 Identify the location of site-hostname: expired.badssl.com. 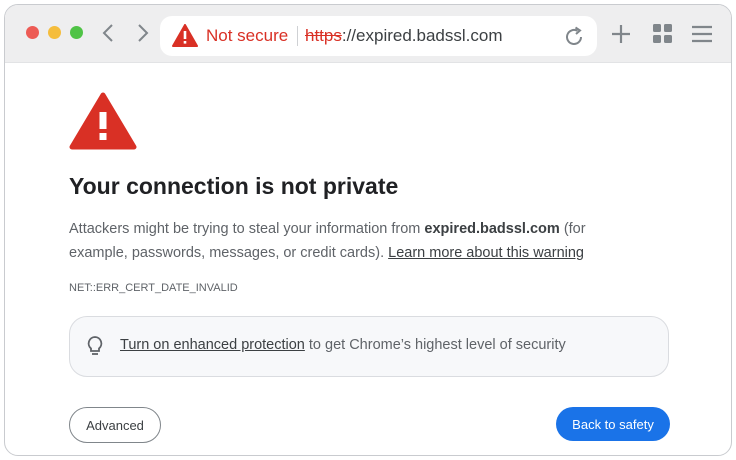
(492, 229).